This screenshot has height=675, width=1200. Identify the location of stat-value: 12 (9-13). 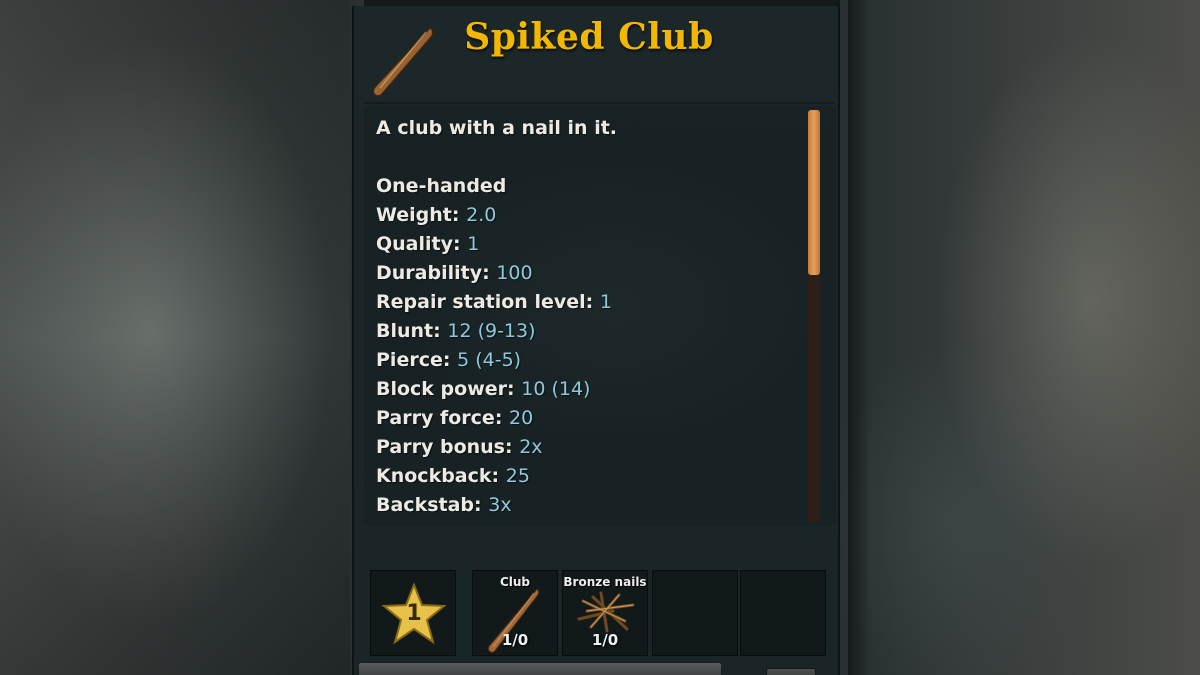
(491, 331).